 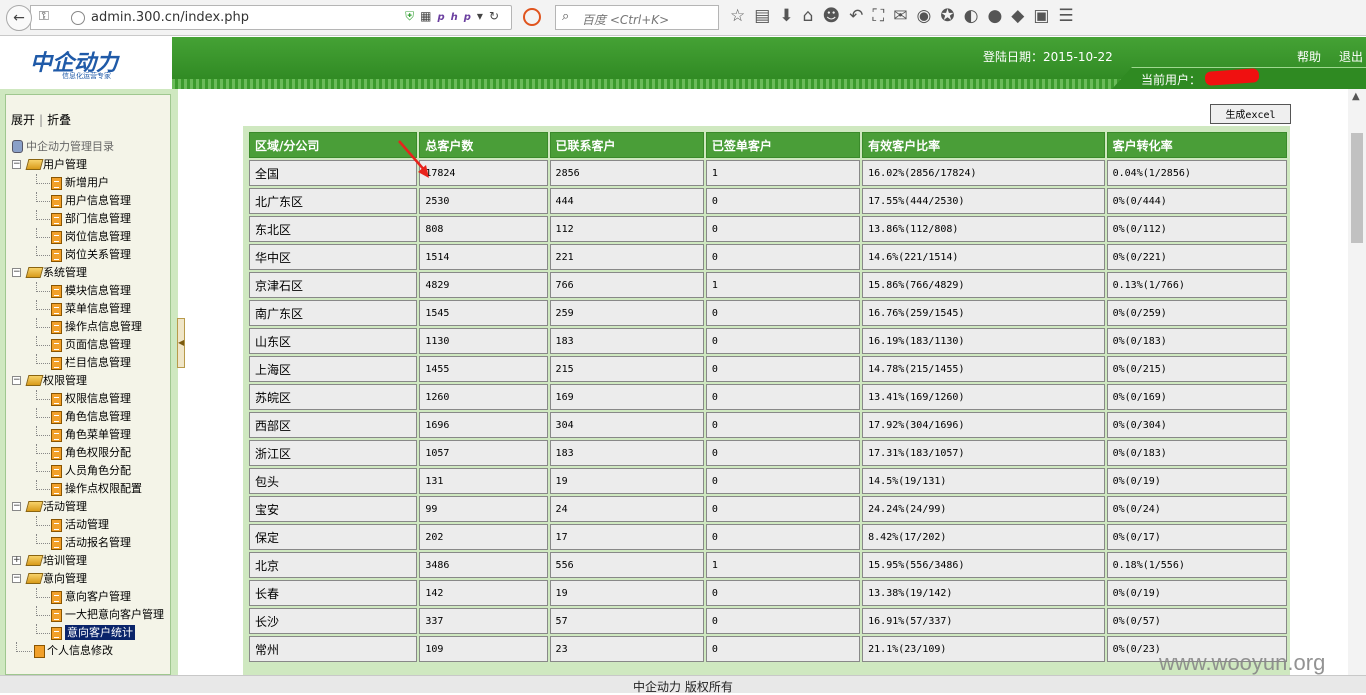 What do you see at coordinates (98, 542) in the screenshot?
I see `tree-item-label: 活动报名管理` at bounding box center [98, 542].